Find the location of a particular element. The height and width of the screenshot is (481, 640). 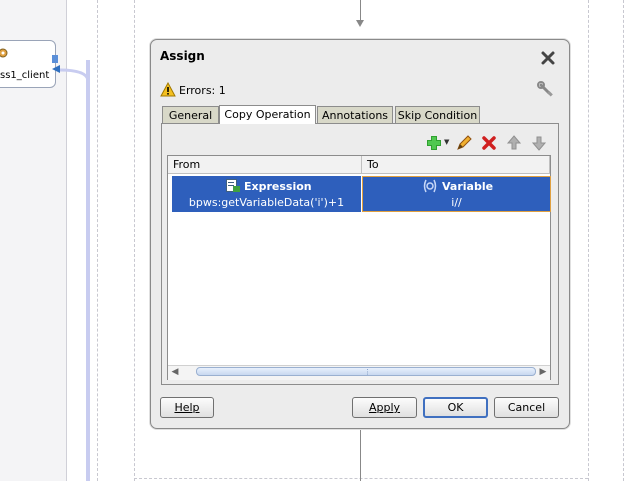

wrench-icon is located at coordinates (546, 90).